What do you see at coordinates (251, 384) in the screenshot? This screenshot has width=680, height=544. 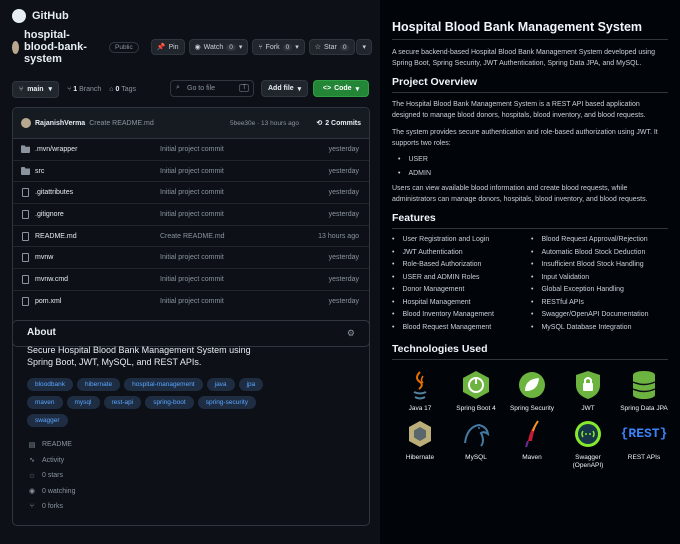 I see `topic-tag: jpa` at bounding box center [251, 384].